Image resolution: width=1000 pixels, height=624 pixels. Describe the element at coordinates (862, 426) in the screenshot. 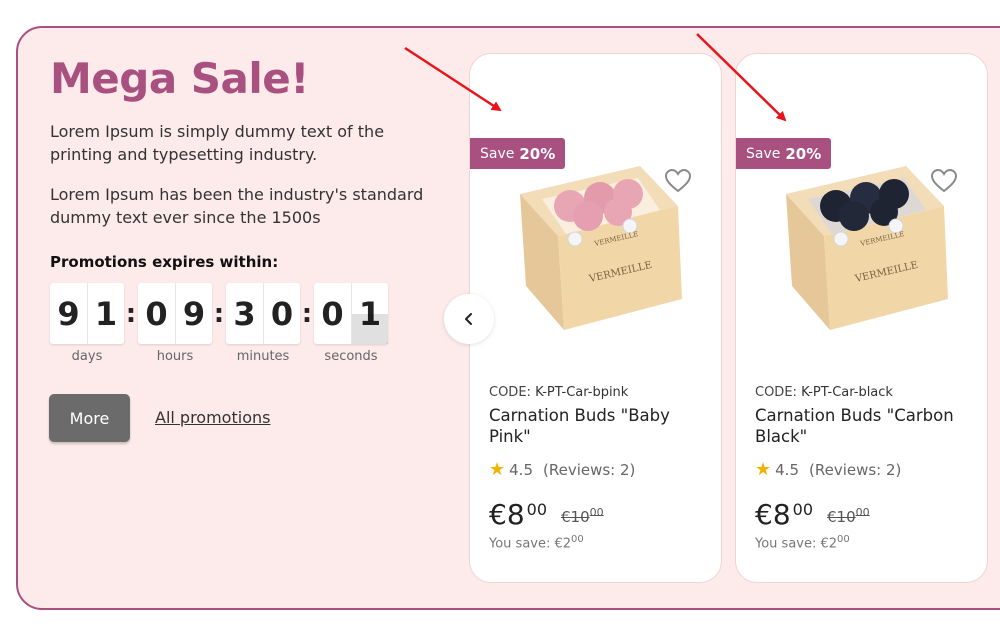

I see `product-name: Carnation Buds "Carbon Black"` at that location.